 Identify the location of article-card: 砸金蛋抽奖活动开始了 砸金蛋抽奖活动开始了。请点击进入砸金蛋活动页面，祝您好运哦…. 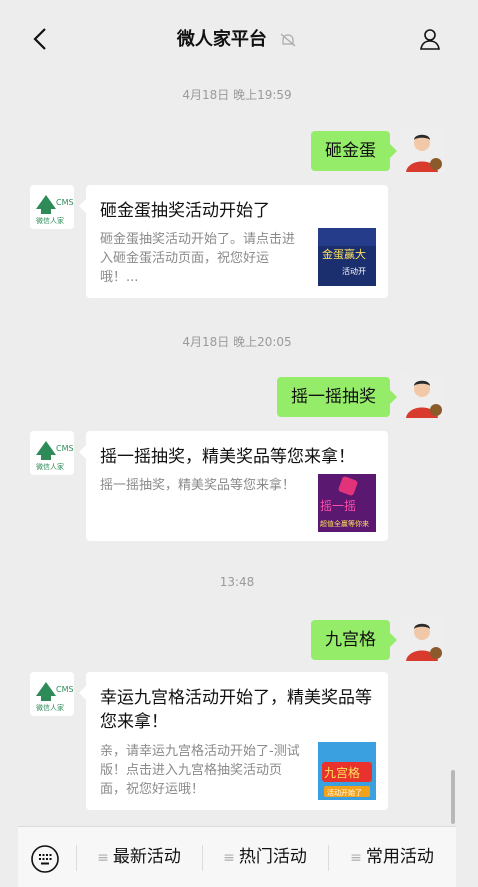
(233, 241).